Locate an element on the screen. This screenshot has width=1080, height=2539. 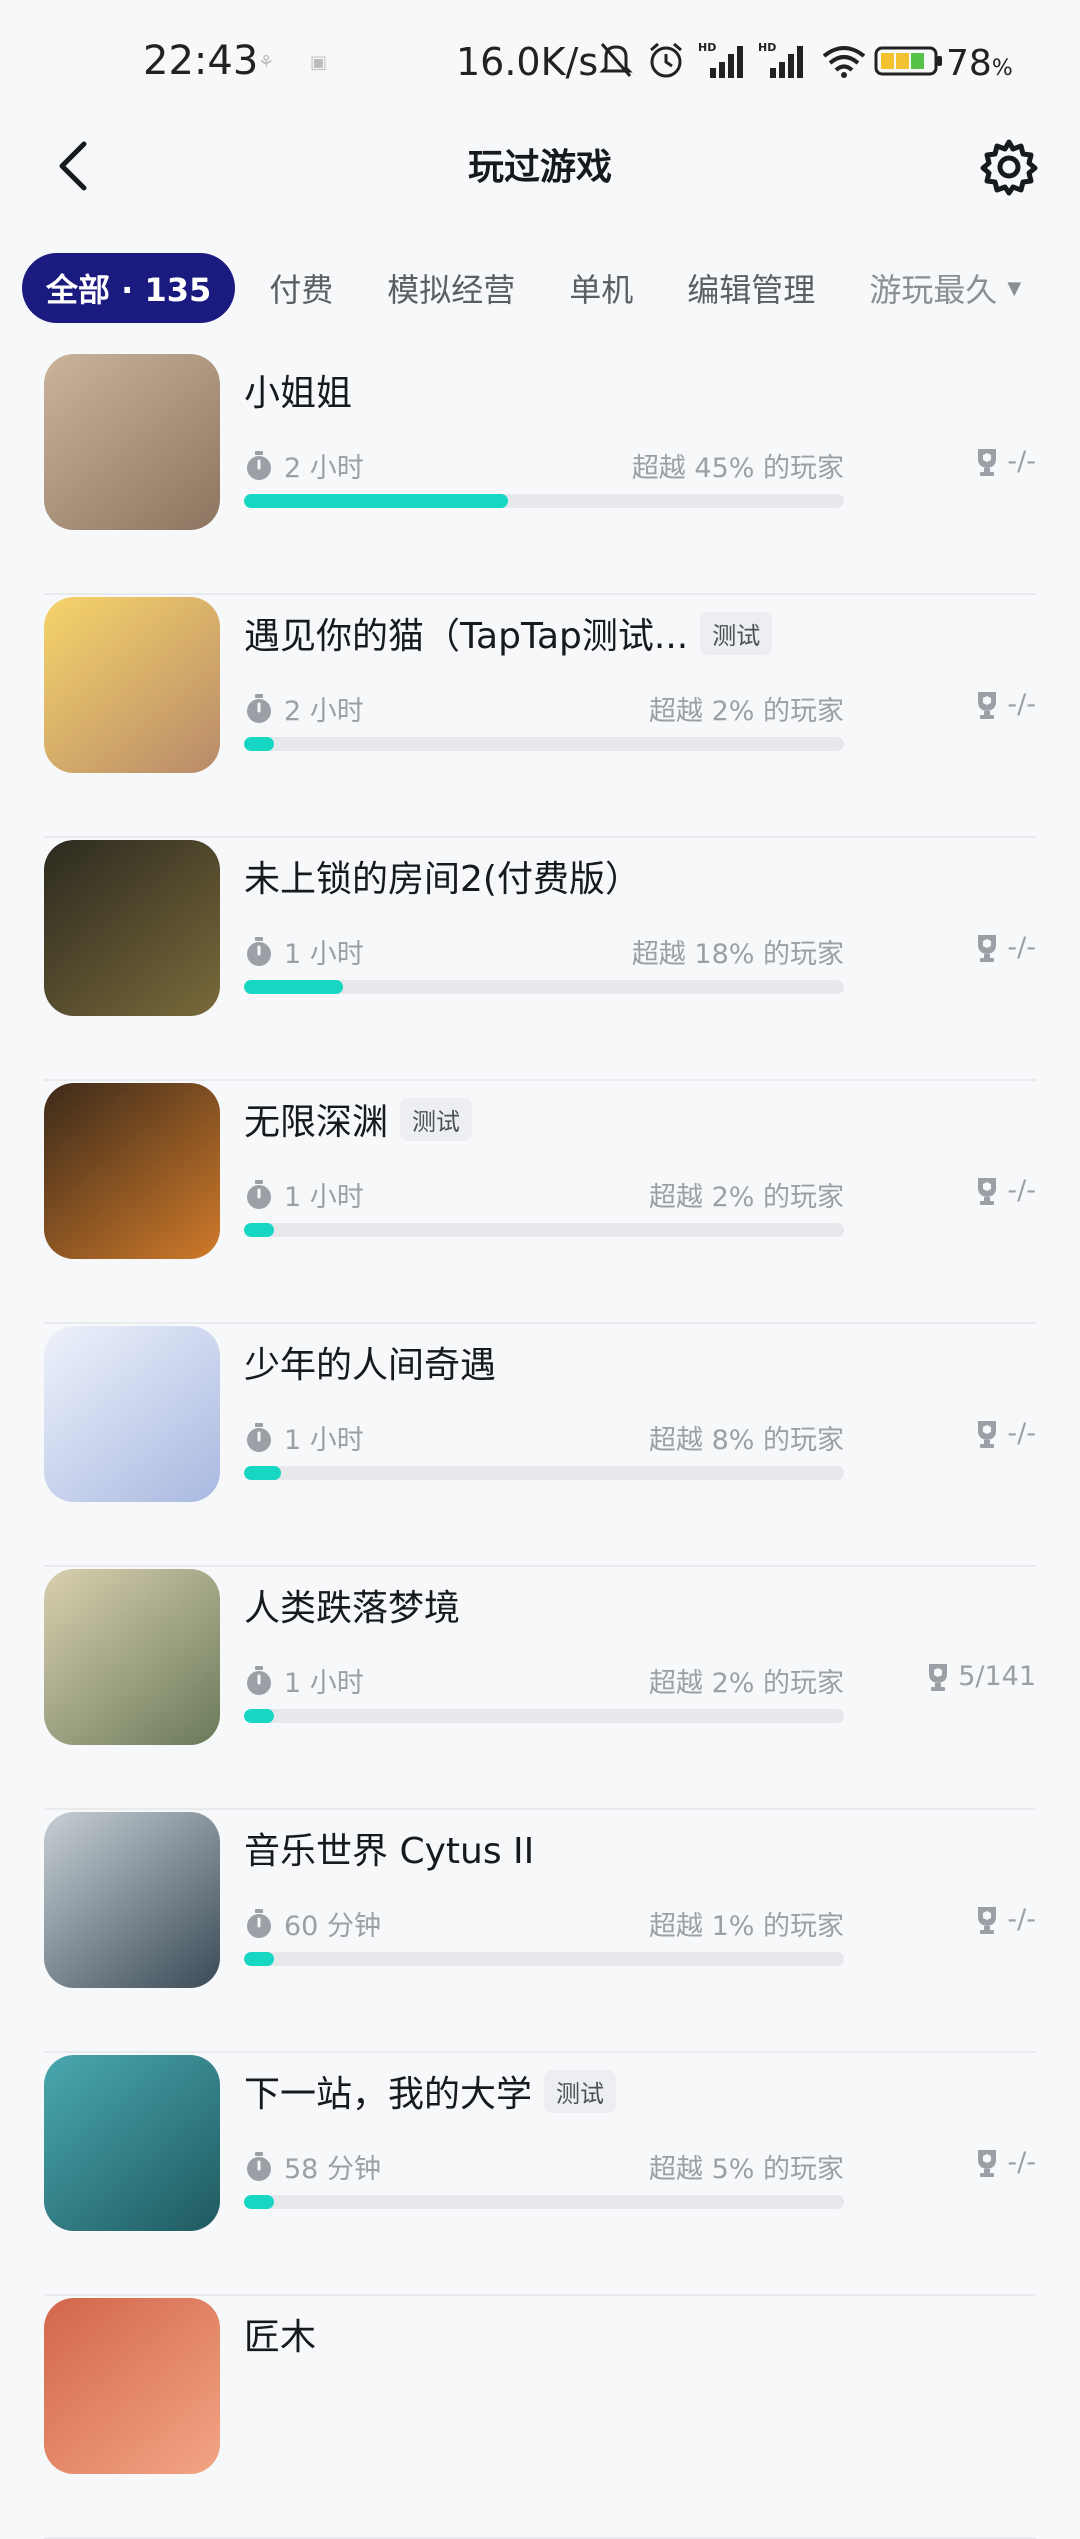
sort-dropdown: 游玩最久 ▼ is located at coordinates (945, 288).